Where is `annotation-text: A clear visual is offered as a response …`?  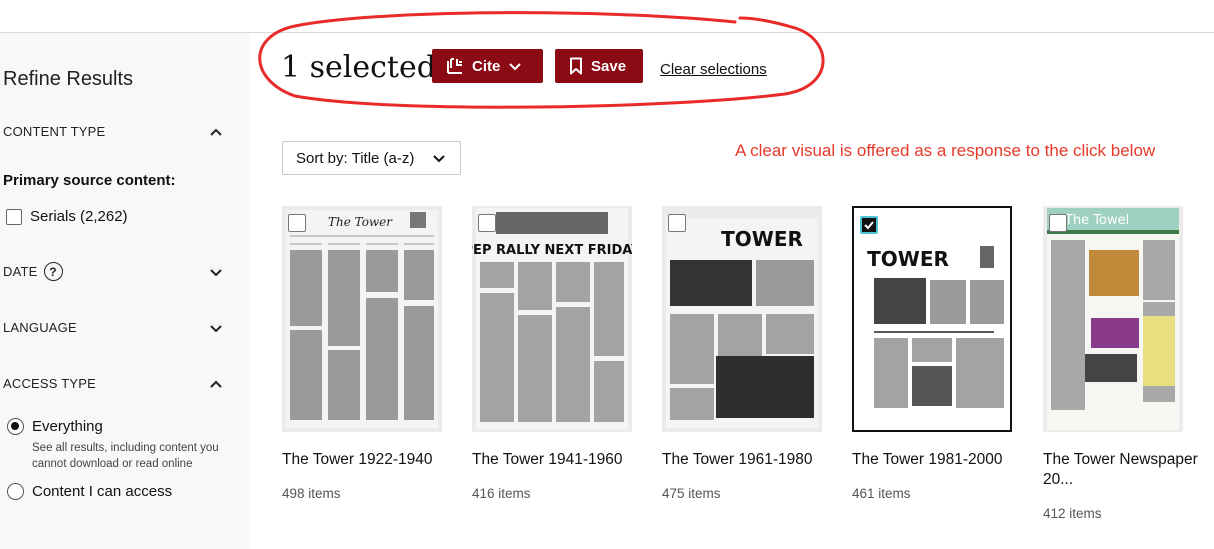 annotation-text: A clear visual is offered as a response … is located at coordinates (945, 150).